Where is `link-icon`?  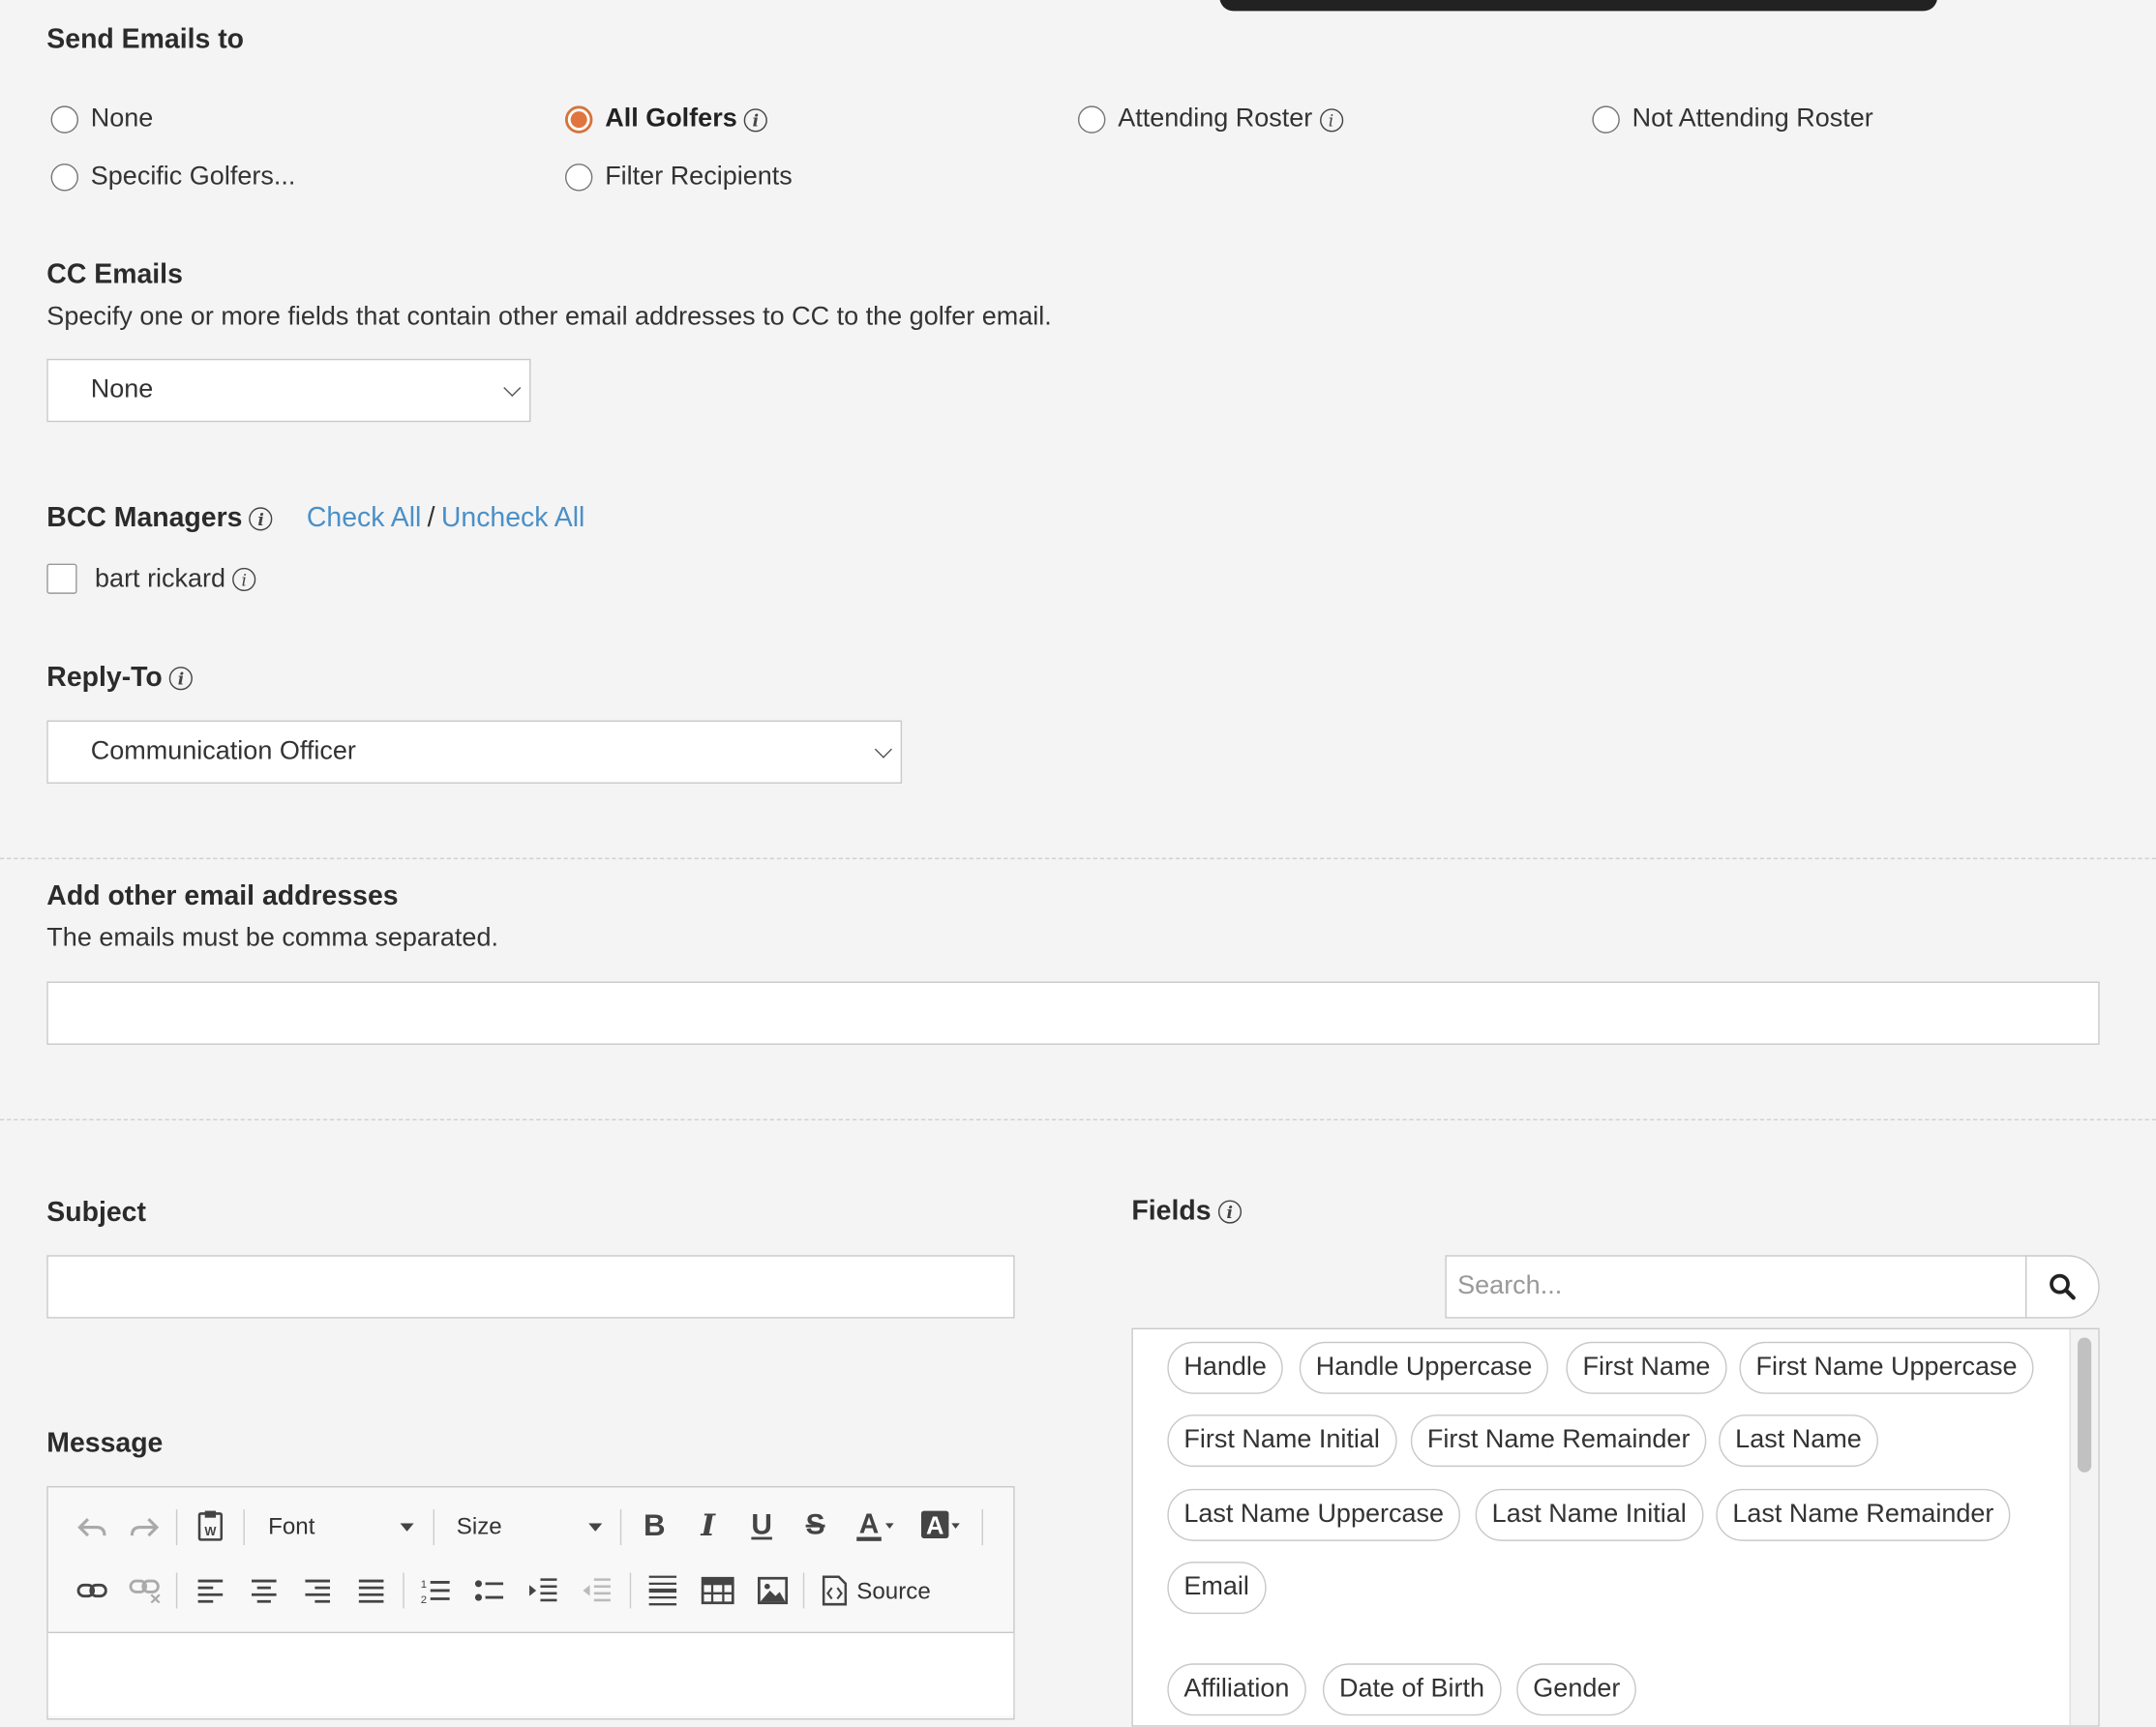
link-icon is located at coordinates (91, 1590).